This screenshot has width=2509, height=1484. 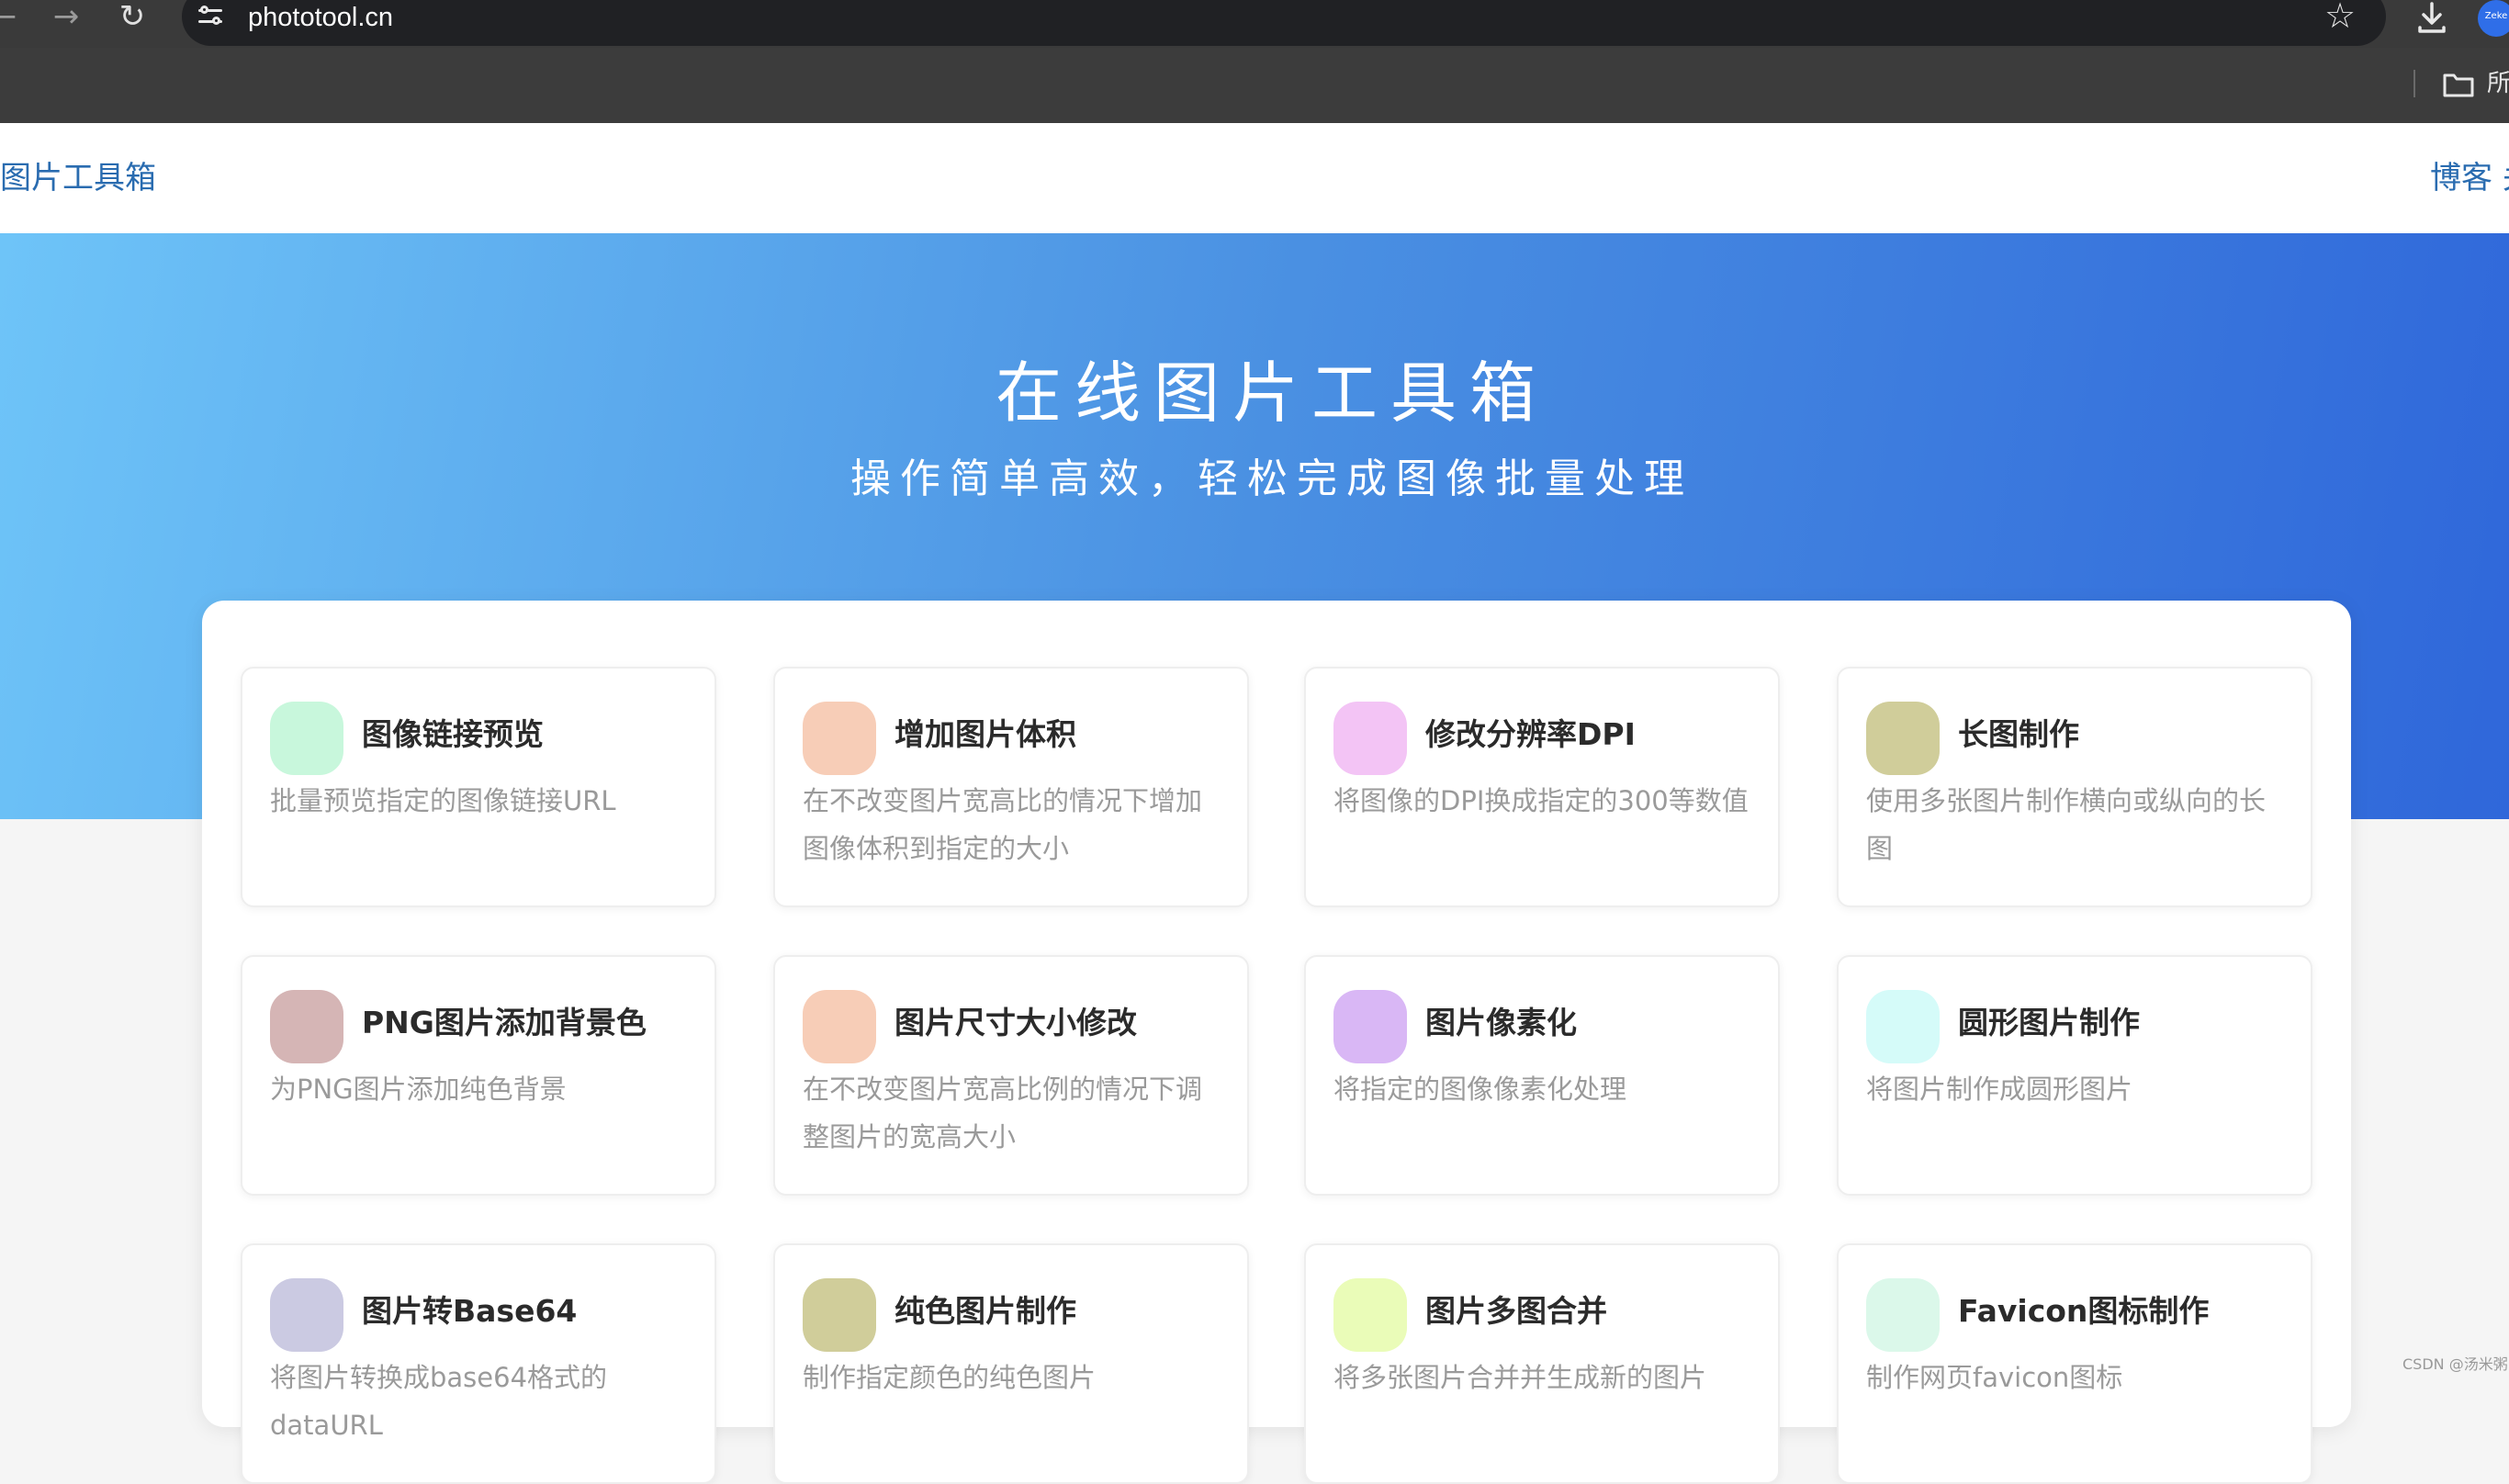 I want to click on tool-title: 图片尺寸大小修改, so click(x=1015, y=1023).